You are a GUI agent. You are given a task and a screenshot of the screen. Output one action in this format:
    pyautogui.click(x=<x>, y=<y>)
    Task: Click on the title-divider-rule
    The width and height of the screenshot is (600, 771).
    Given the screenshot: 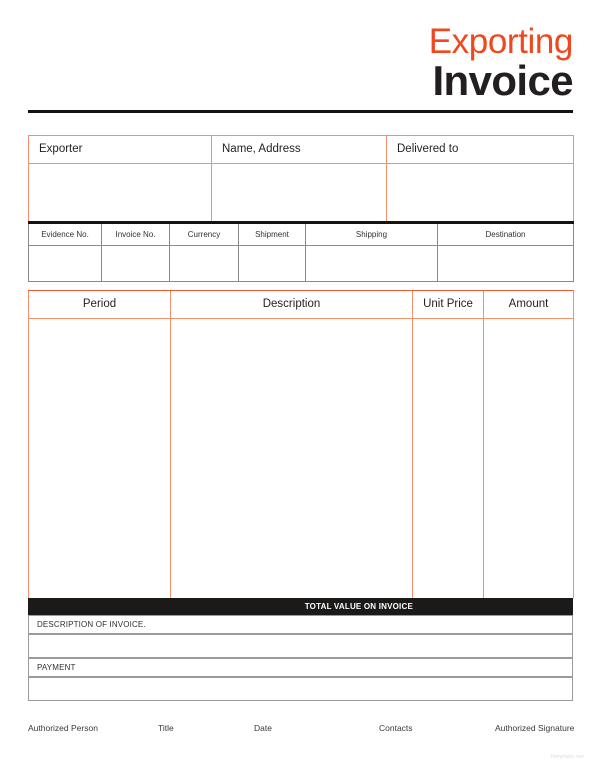 What is the action you would take?
    pyautogui.click(x=300, y=111)
    